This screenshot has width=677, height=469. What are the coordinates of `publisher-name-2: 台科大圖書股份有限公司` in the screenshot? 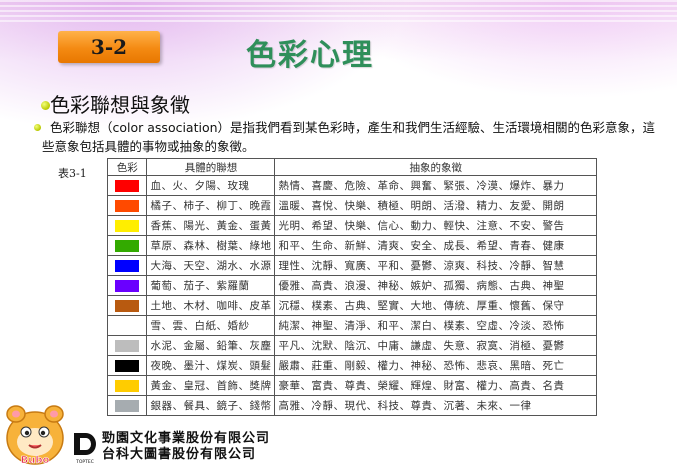 It's located at (179, 454).